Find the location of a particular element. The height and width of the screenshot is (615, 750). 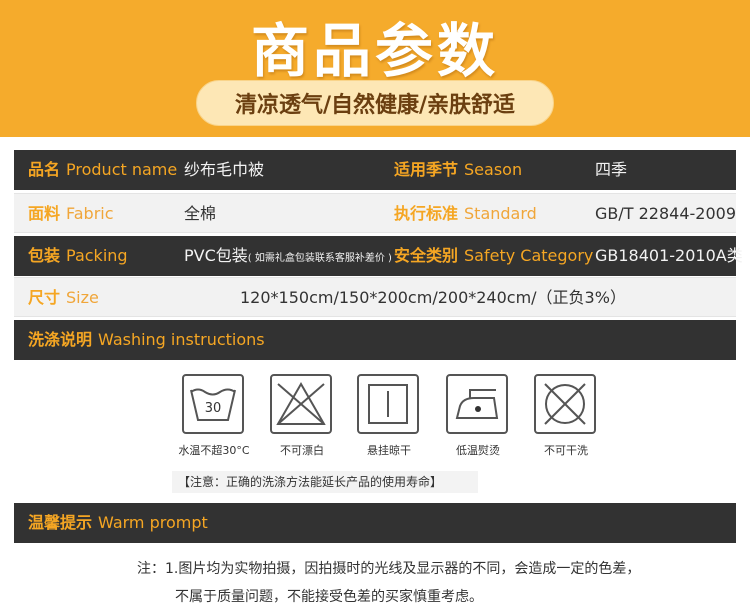

warm-header: 温馨提示 Warm prompt is located at coordinates (375, 523).